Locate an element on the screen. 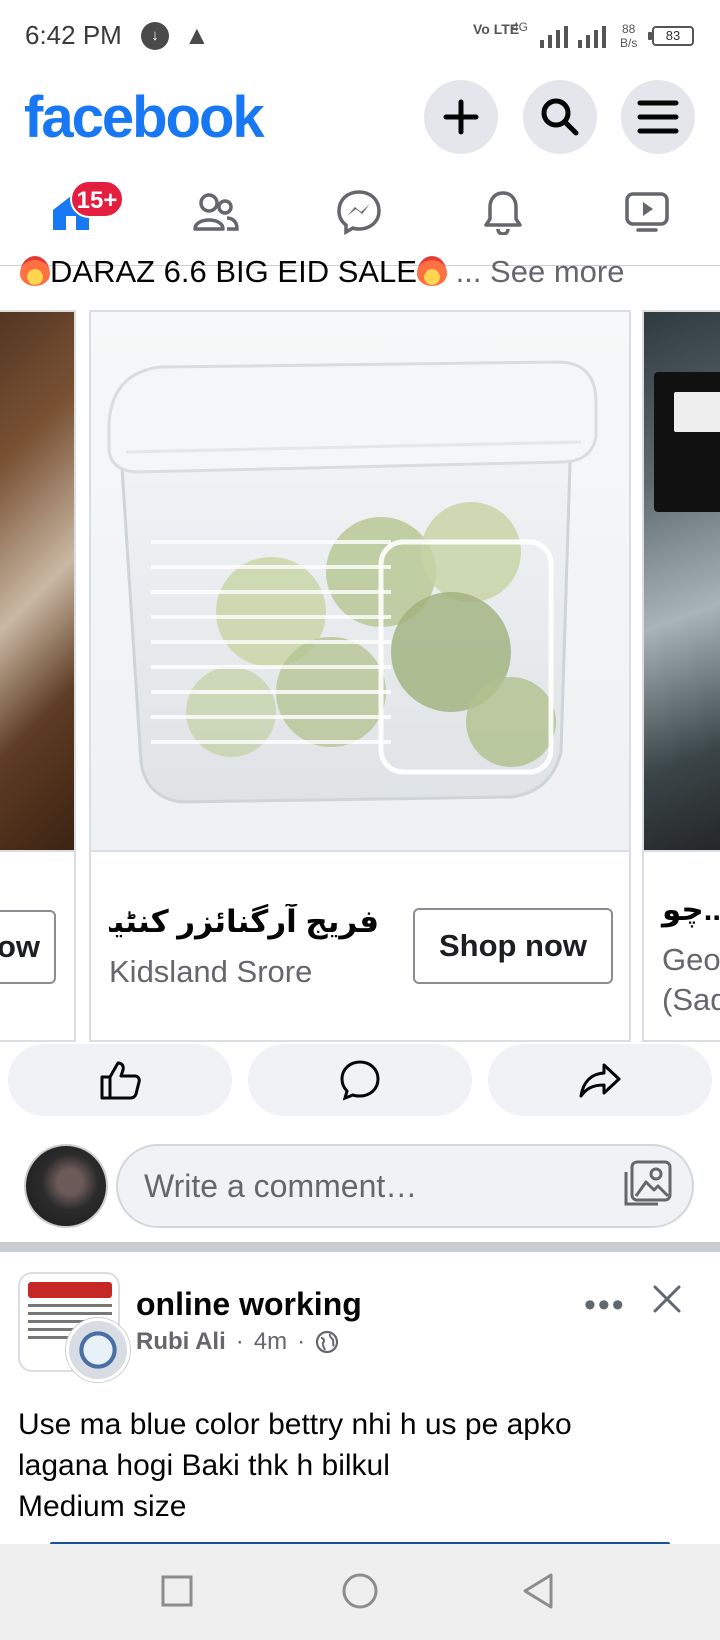  app-header: facebook is located at coordinates (360, 120).